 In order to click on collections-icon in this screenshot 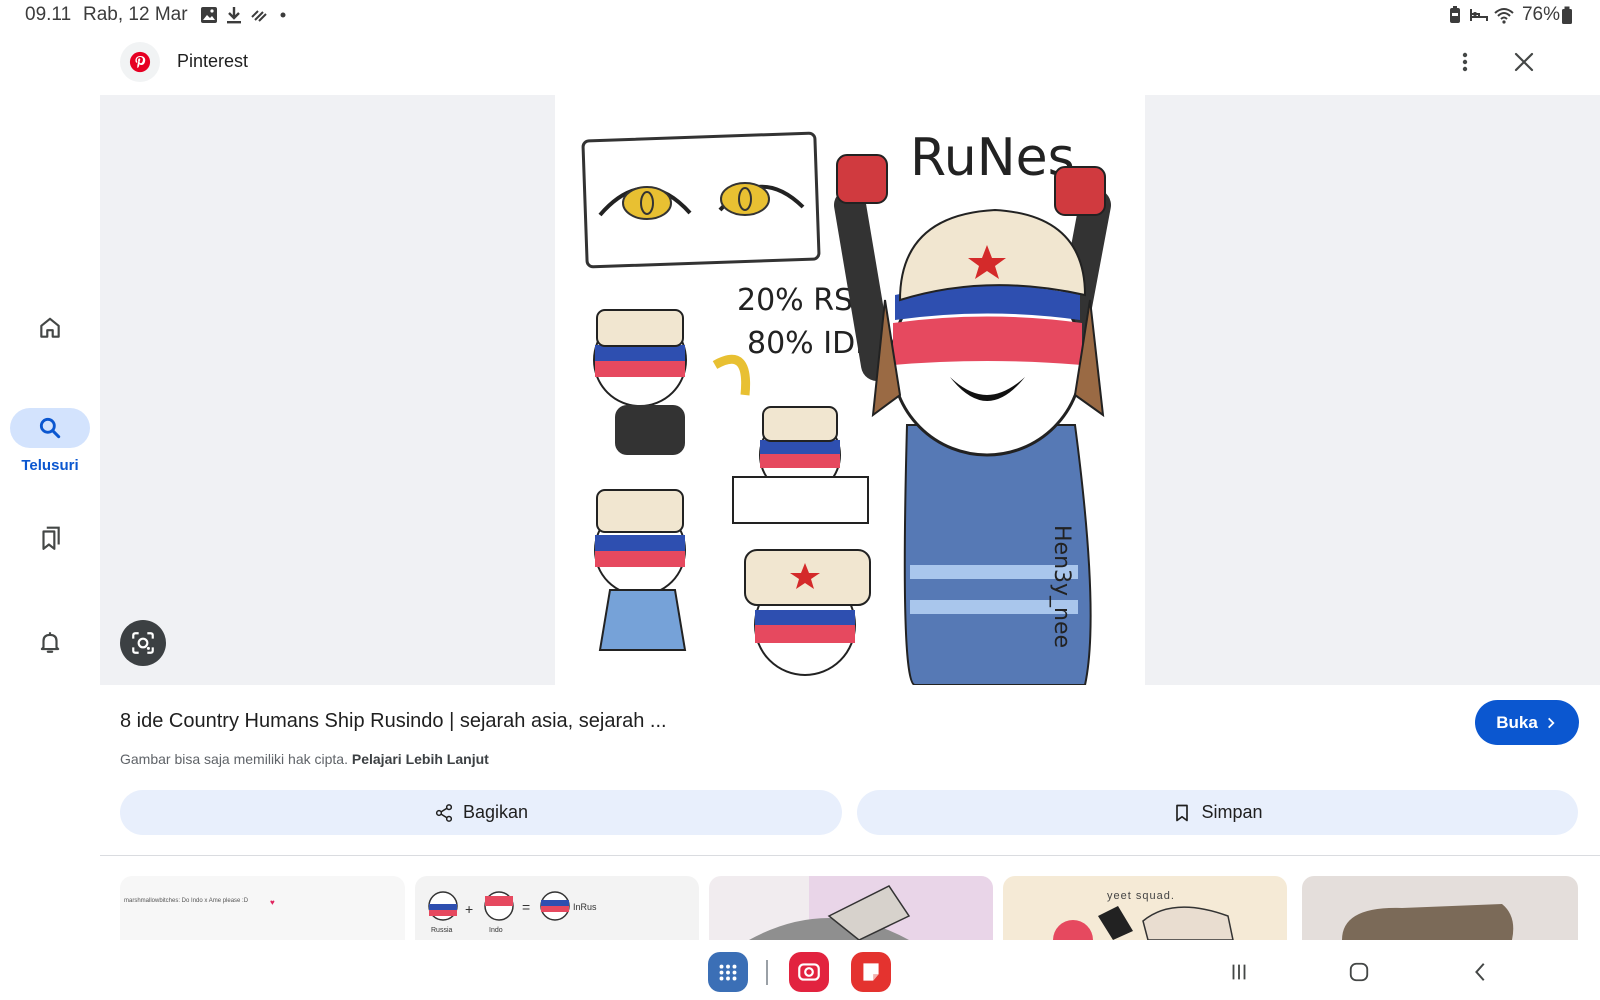, I will do `click(51, 538)`.